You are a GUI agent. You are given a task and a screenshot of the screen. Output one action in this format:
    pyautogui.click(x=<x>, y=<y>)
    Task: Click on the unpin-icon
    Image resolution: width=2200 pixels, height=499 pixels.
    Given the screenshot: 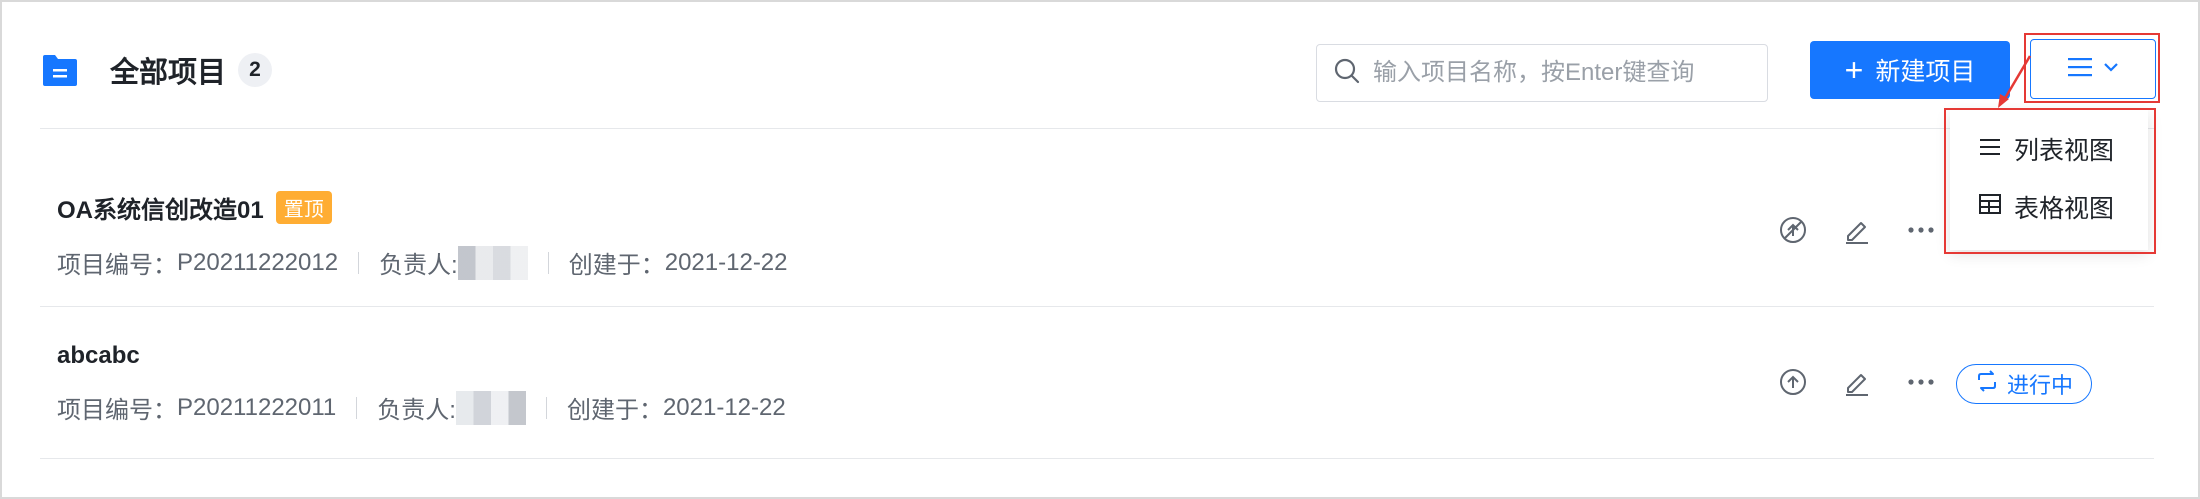 What is the action you would take?
    pyautogui.click(x=1793, y=230)
    